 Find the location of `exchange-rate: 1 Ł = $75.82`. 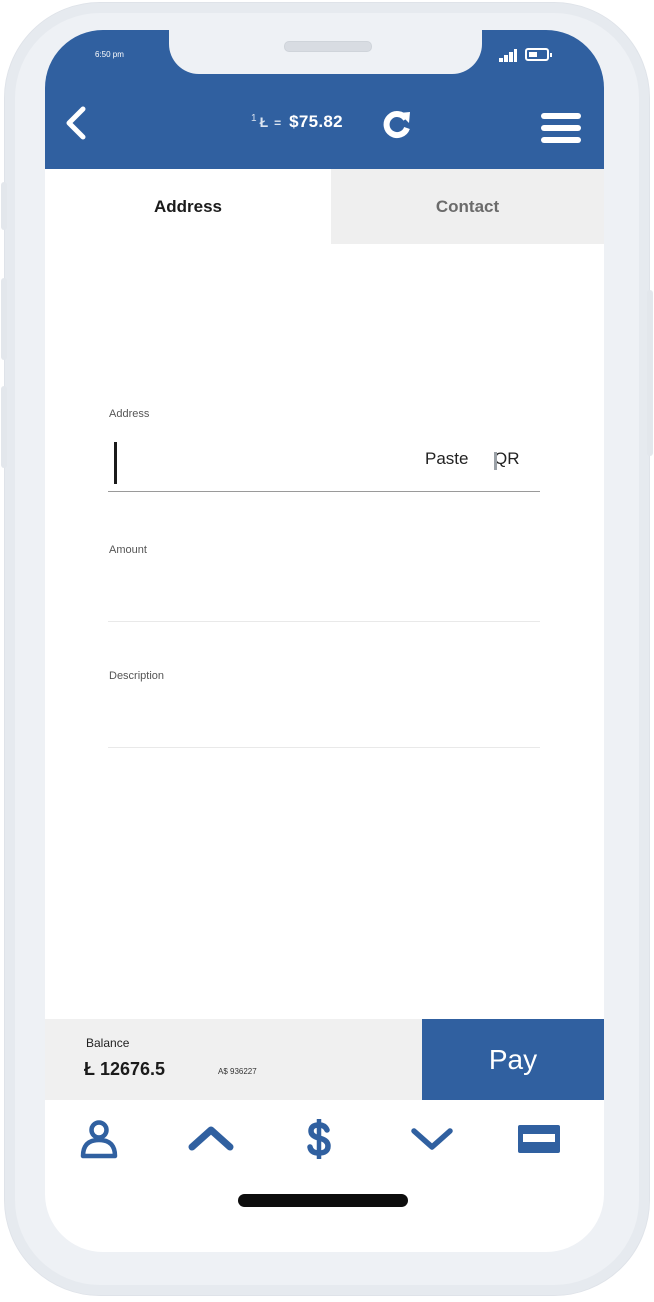

exchange-rate: 1 Ł = $75.82 is located at coordinates (297, 122).